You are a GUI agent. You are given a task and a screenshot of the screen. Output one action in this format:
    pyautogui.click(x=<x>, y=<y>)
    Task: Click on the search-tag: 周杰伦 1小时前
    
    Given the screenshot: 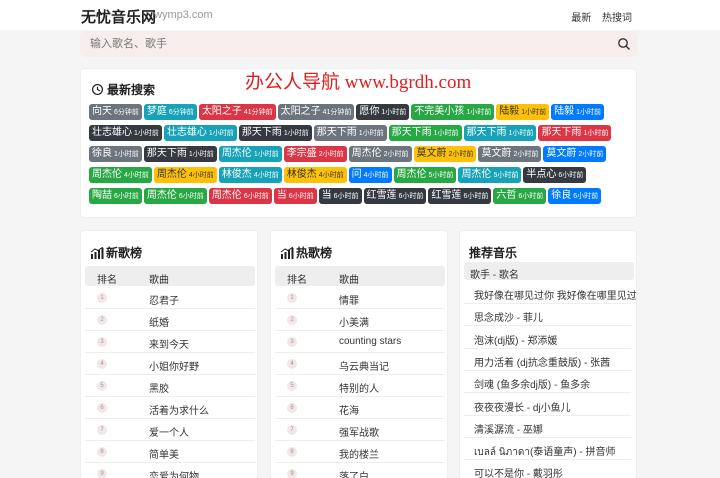 What is the action you would take?
    pyautogui.click(x=250, y=154)
    